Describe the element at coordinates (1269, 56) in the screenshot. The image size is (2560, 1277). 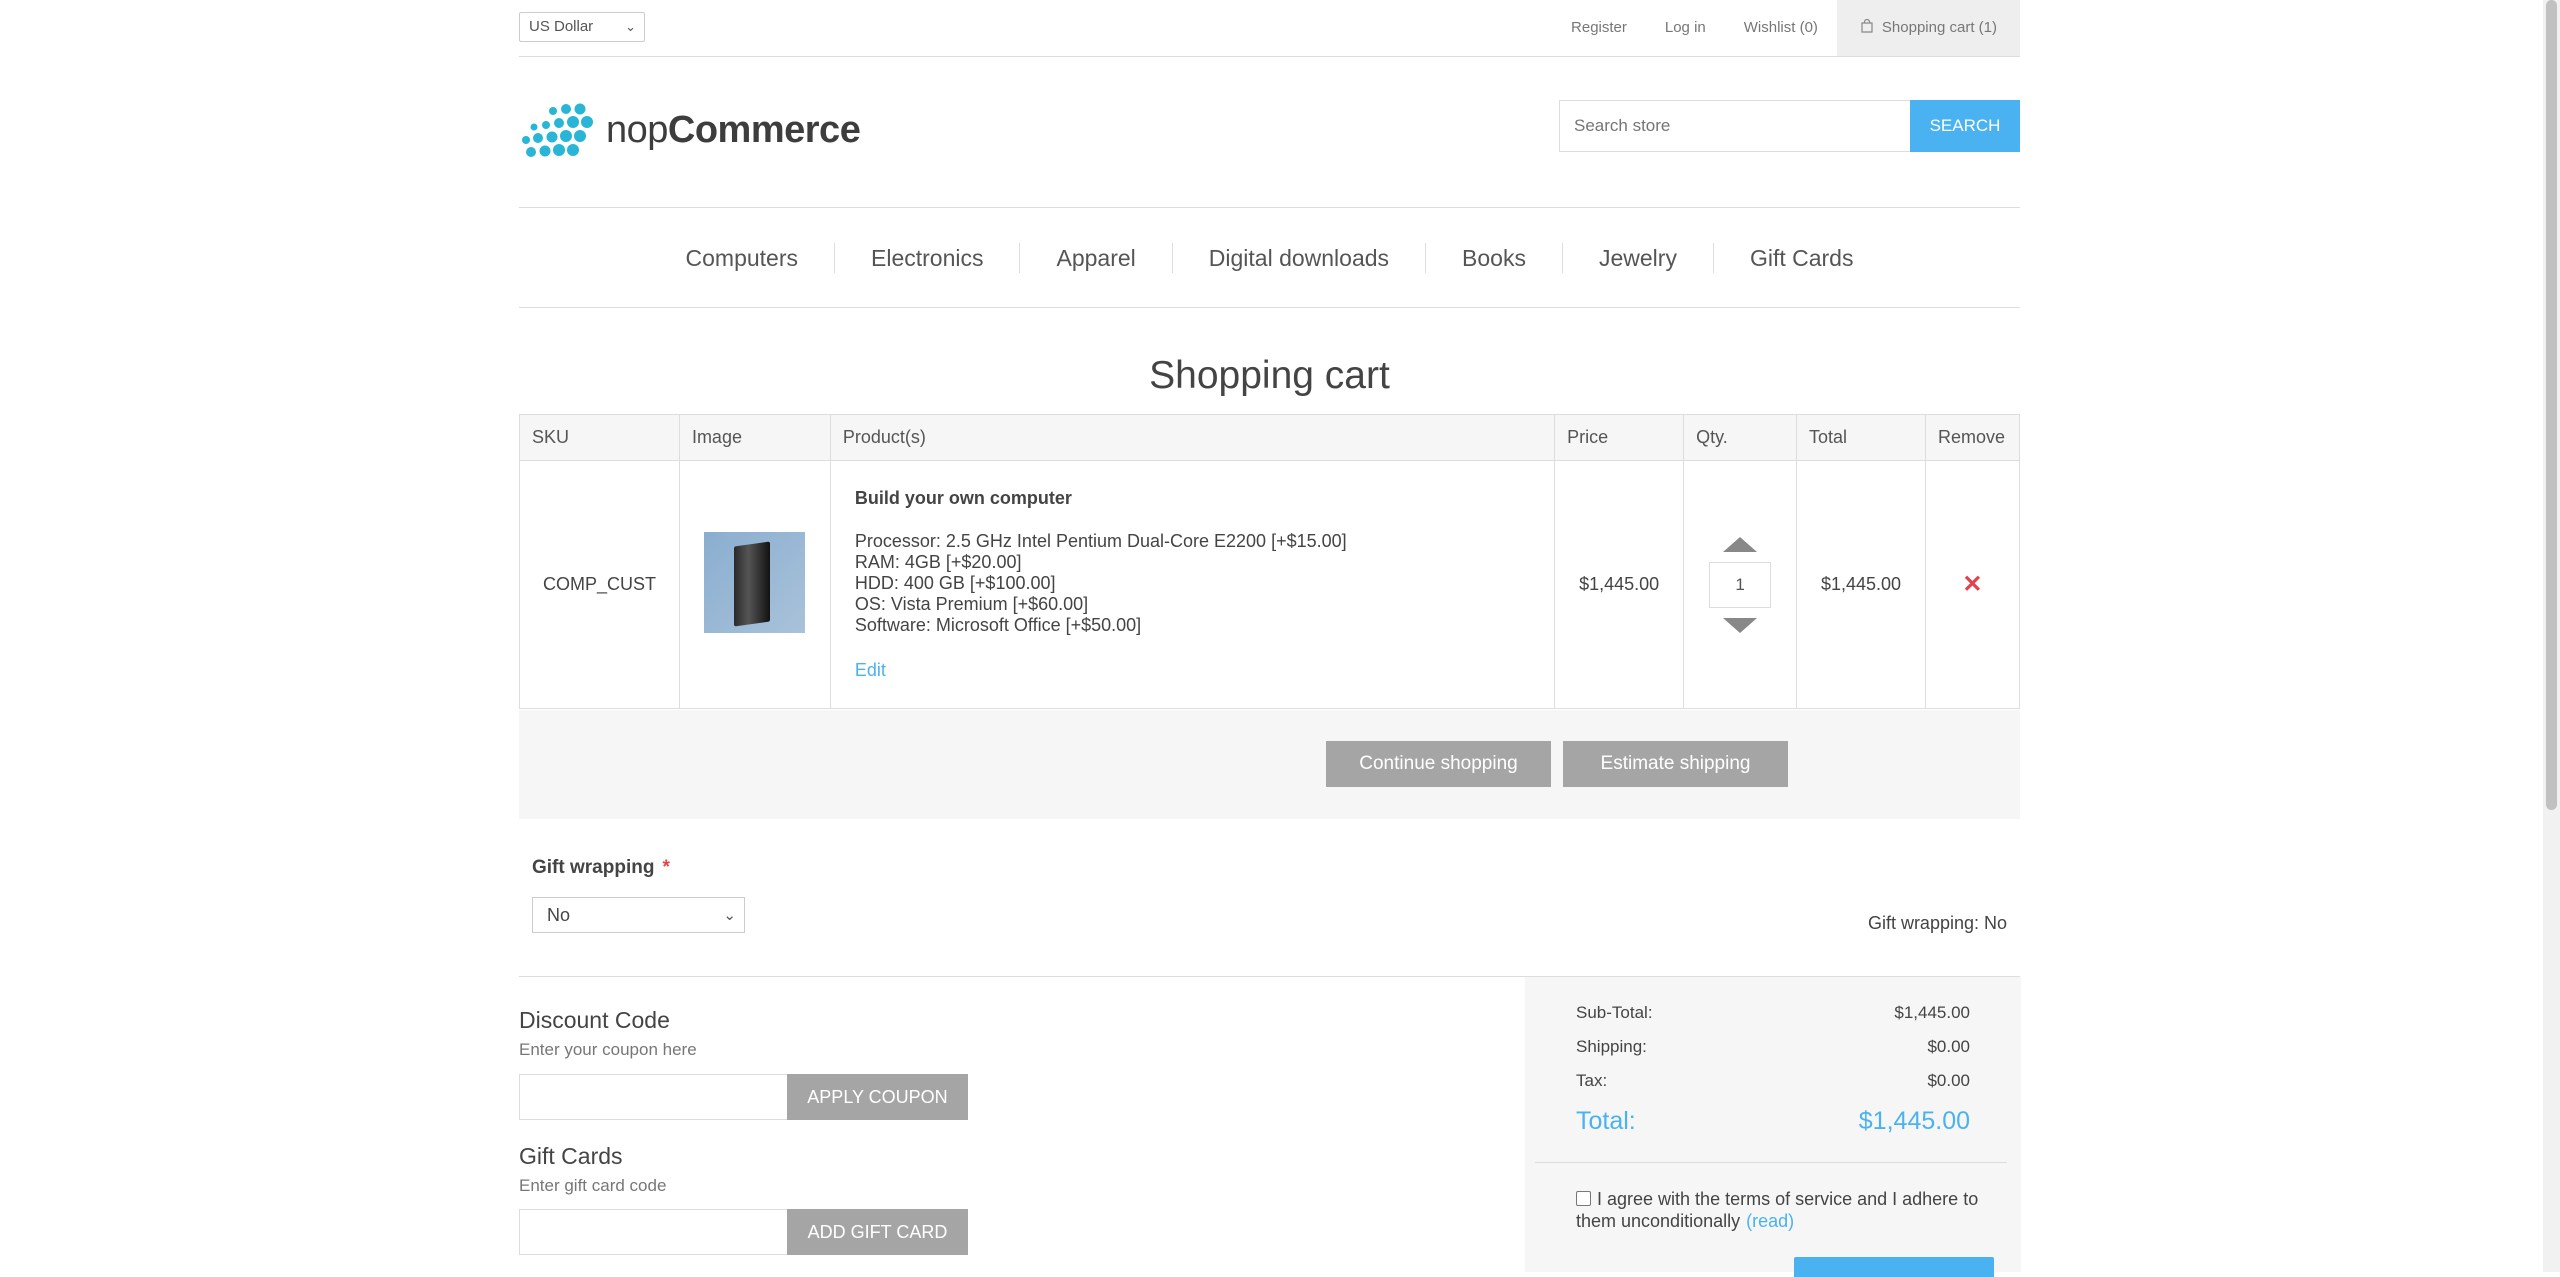
I see `header-divider` at that location.